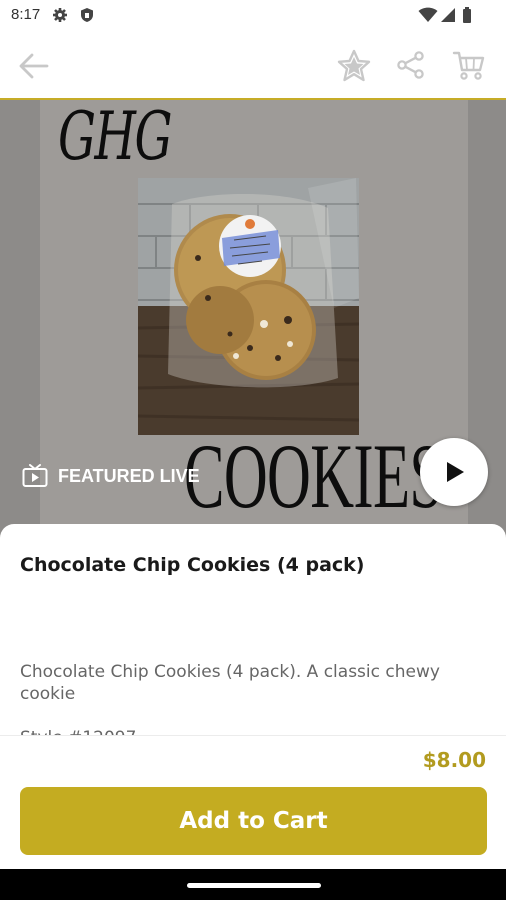 The image size is (506, 900). What do you see at coordinates (313, 476) in the screenshot?
I see `poster-title-bottom: COOKIES` at bounding box center [313, 476].